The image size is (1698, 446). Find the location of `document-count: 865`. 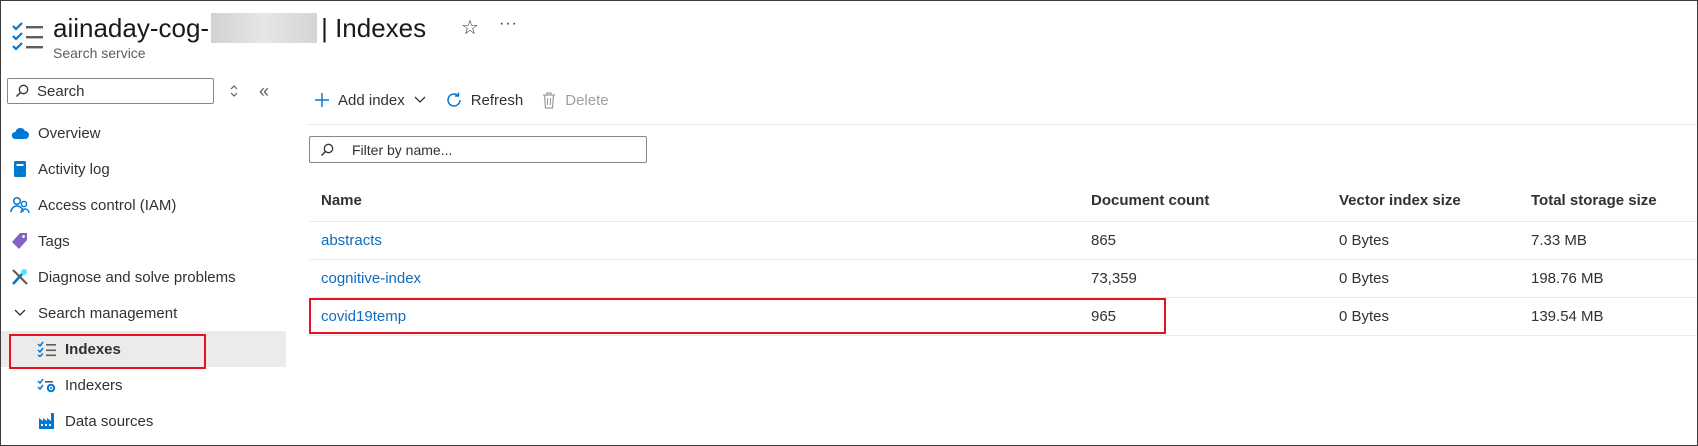

document-count: 865 is located at coordinates (1104, 240).